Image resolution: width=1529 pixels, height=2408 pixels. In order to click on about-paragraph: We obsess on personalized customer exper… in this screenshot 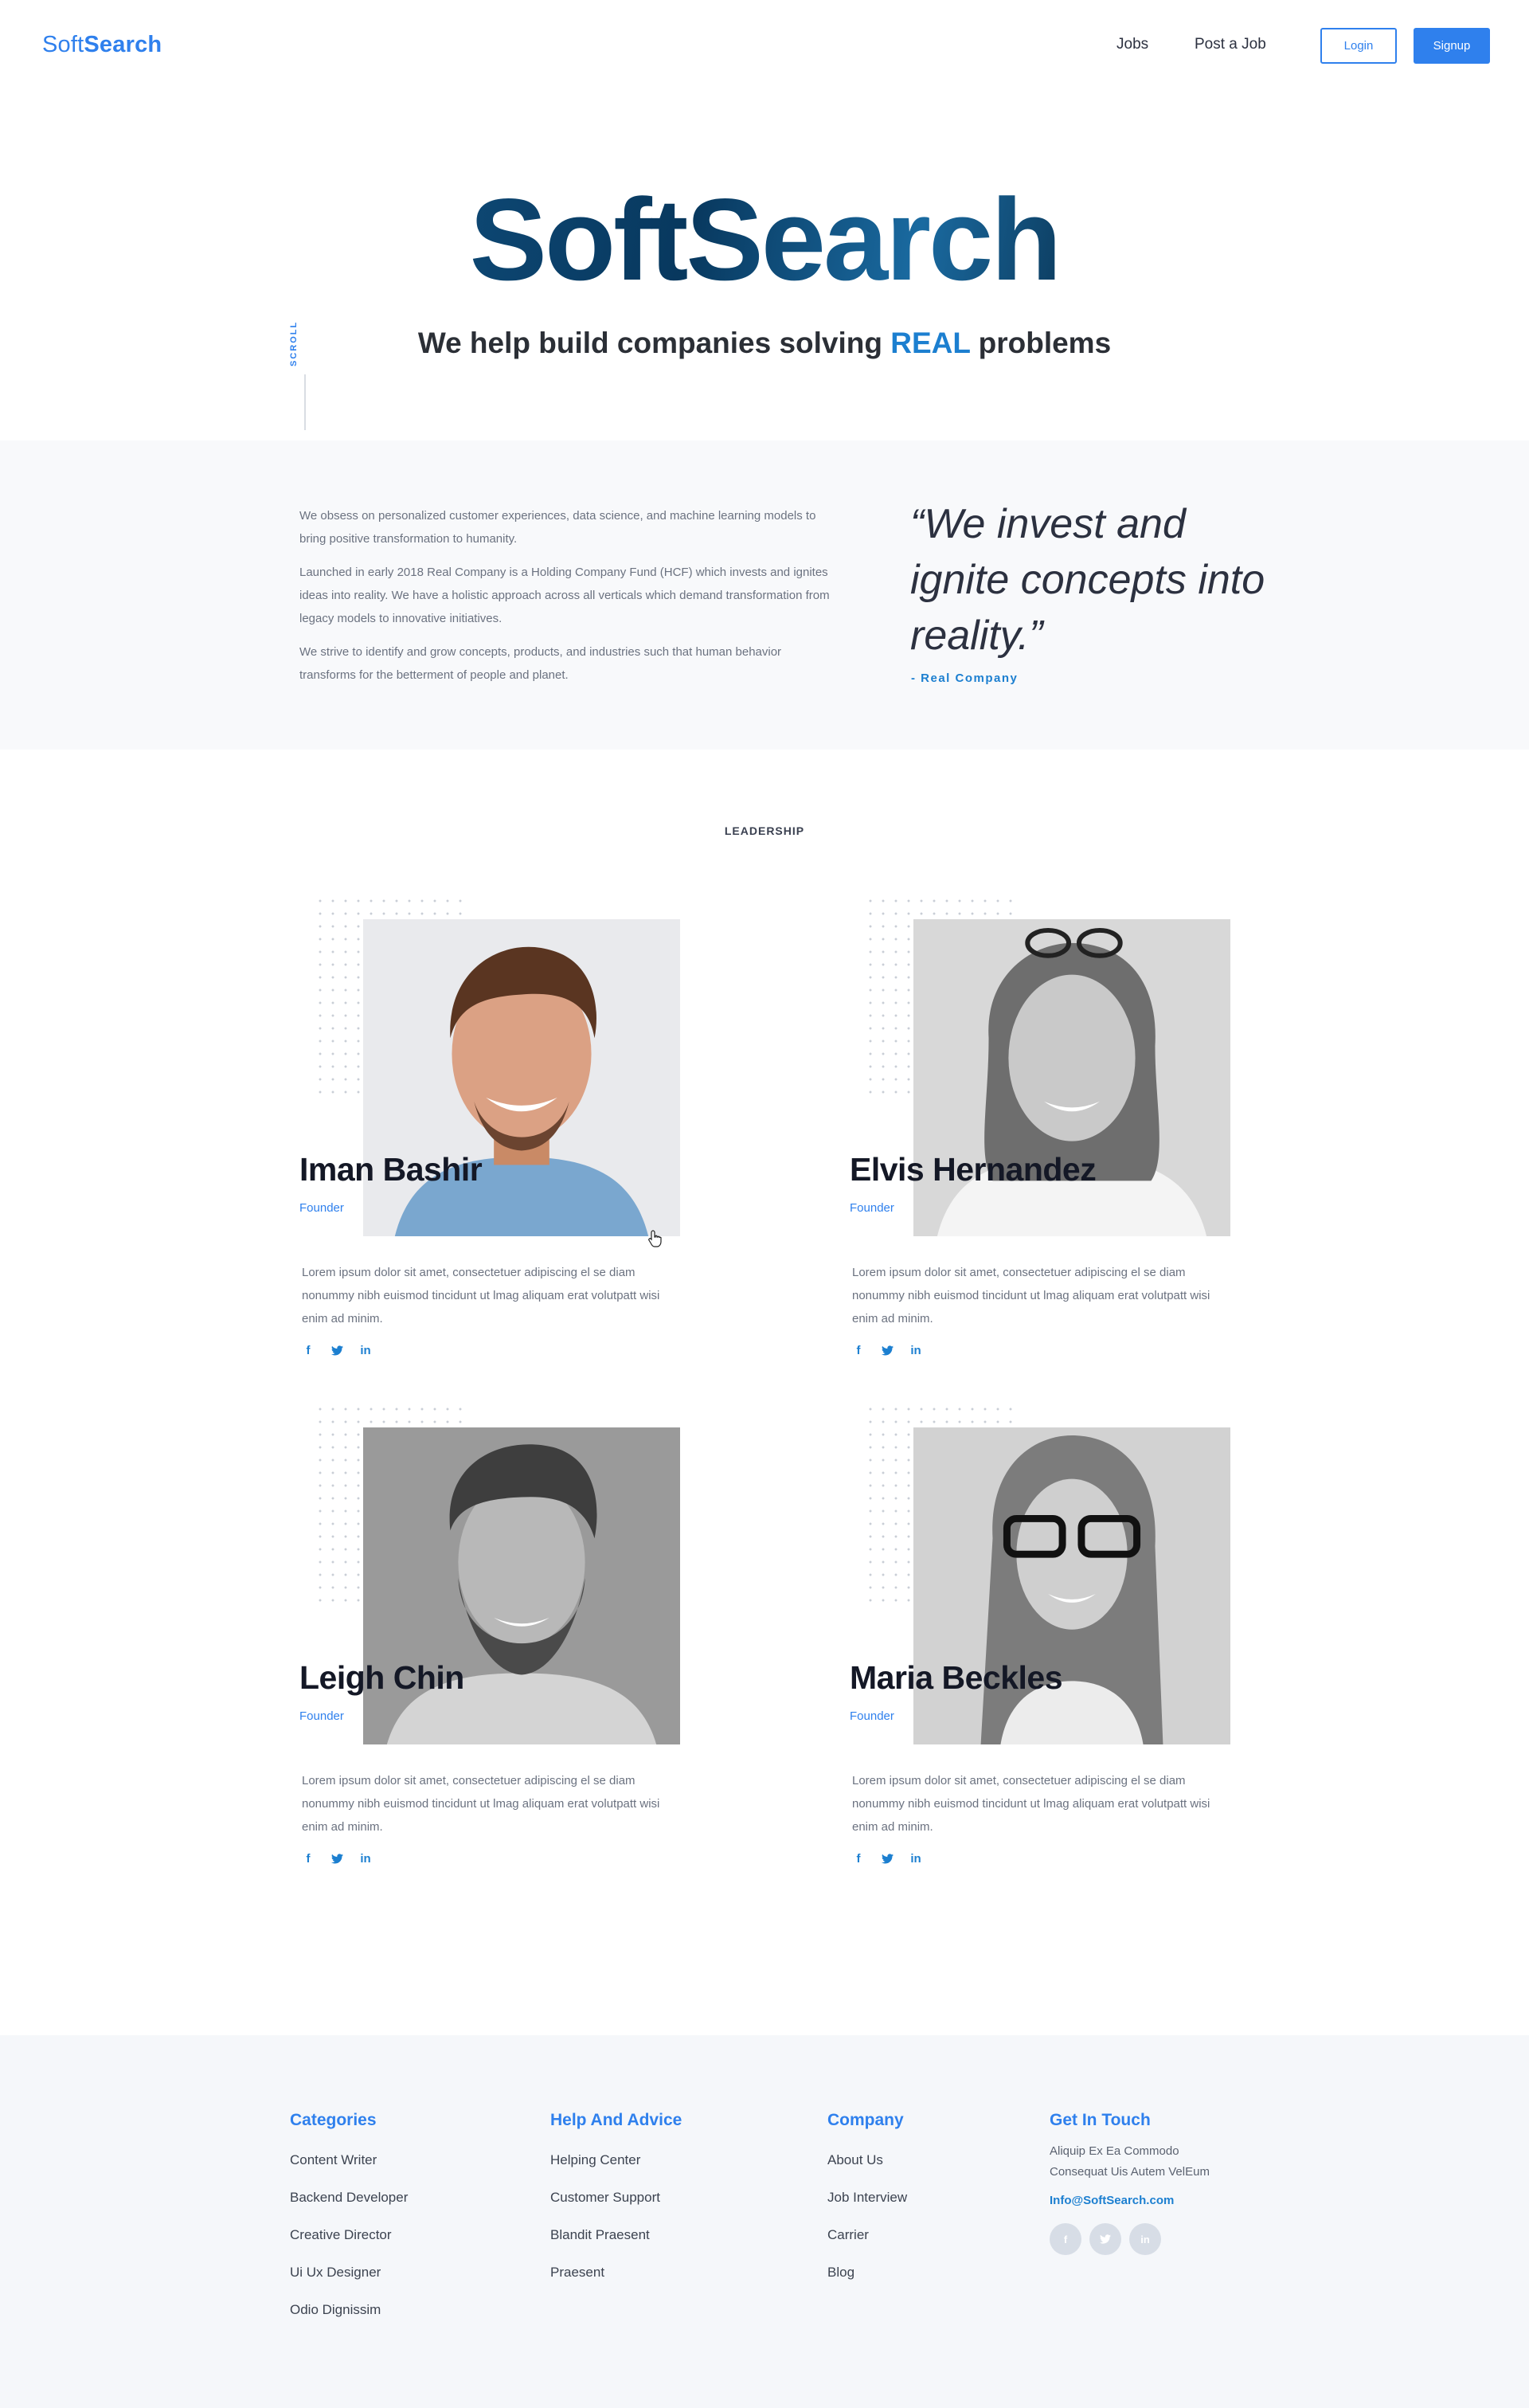, I will do `click(557, 527)`.